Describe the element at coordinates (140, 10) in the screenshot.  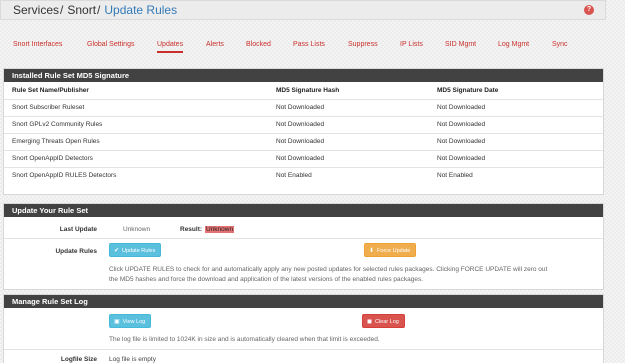
I see `breadcrumb-current: Update Rules` at that location.